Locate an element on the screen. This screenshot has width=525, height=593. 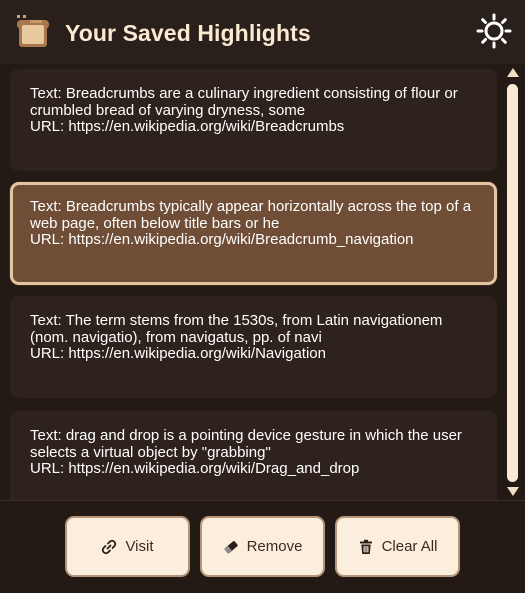
visit-button: Visit is located at coordinates (127, 546).